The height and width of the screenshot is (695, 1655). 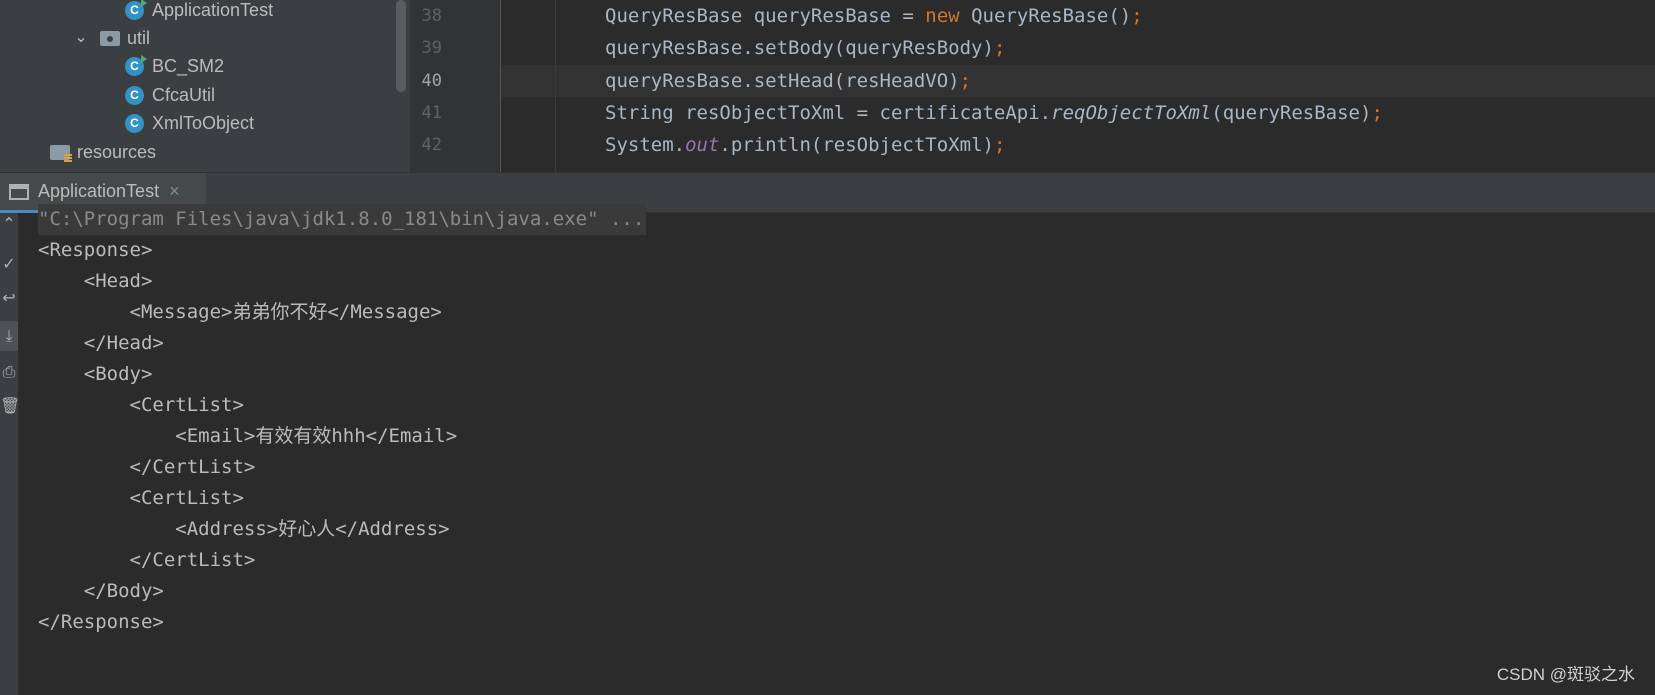 I want to click on code-text: QueryResBase queryResBase =, so click(x=765, y=16).